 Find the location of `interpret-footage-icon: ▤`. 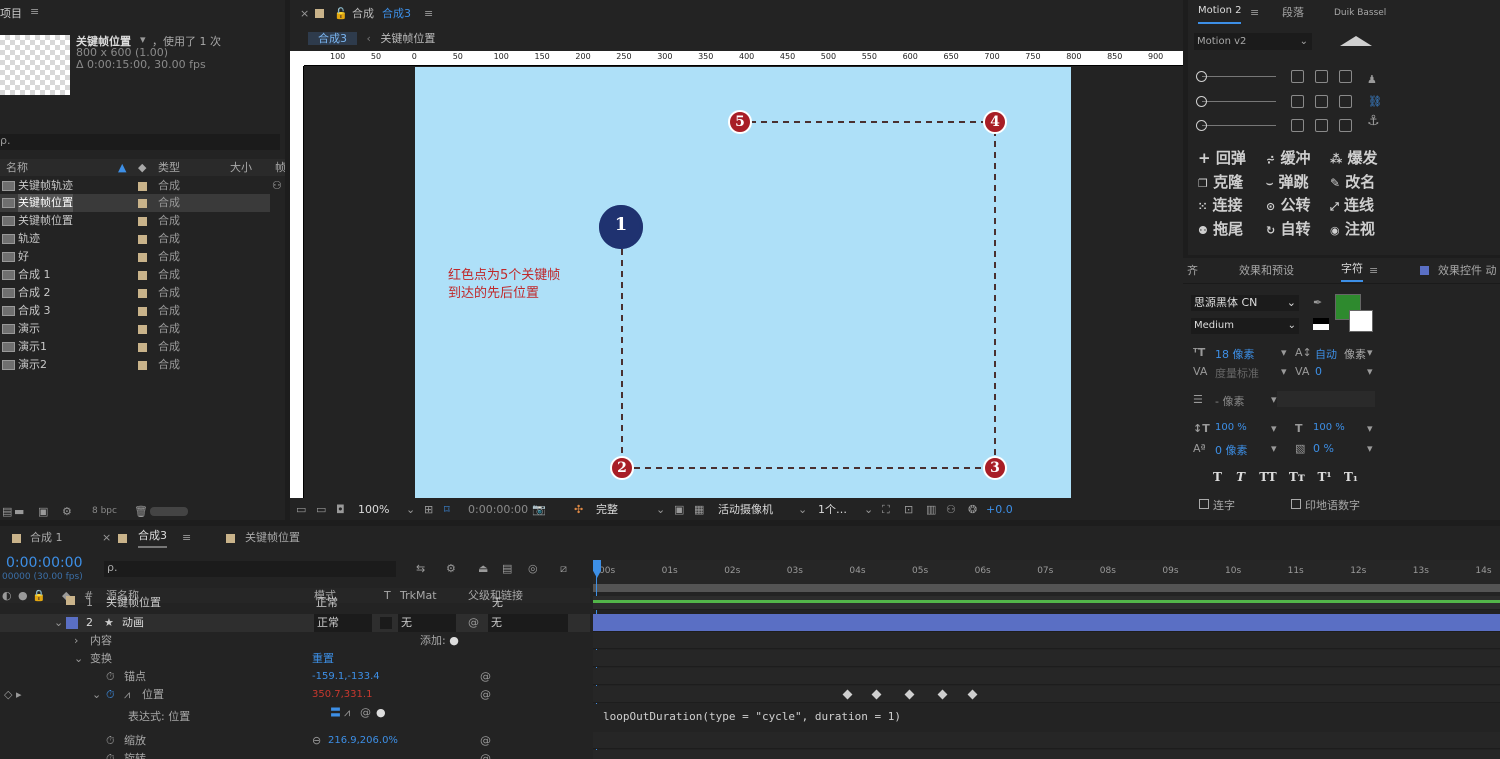

interpret-footage-icon: ▤ is located at coordinates (7, 511).